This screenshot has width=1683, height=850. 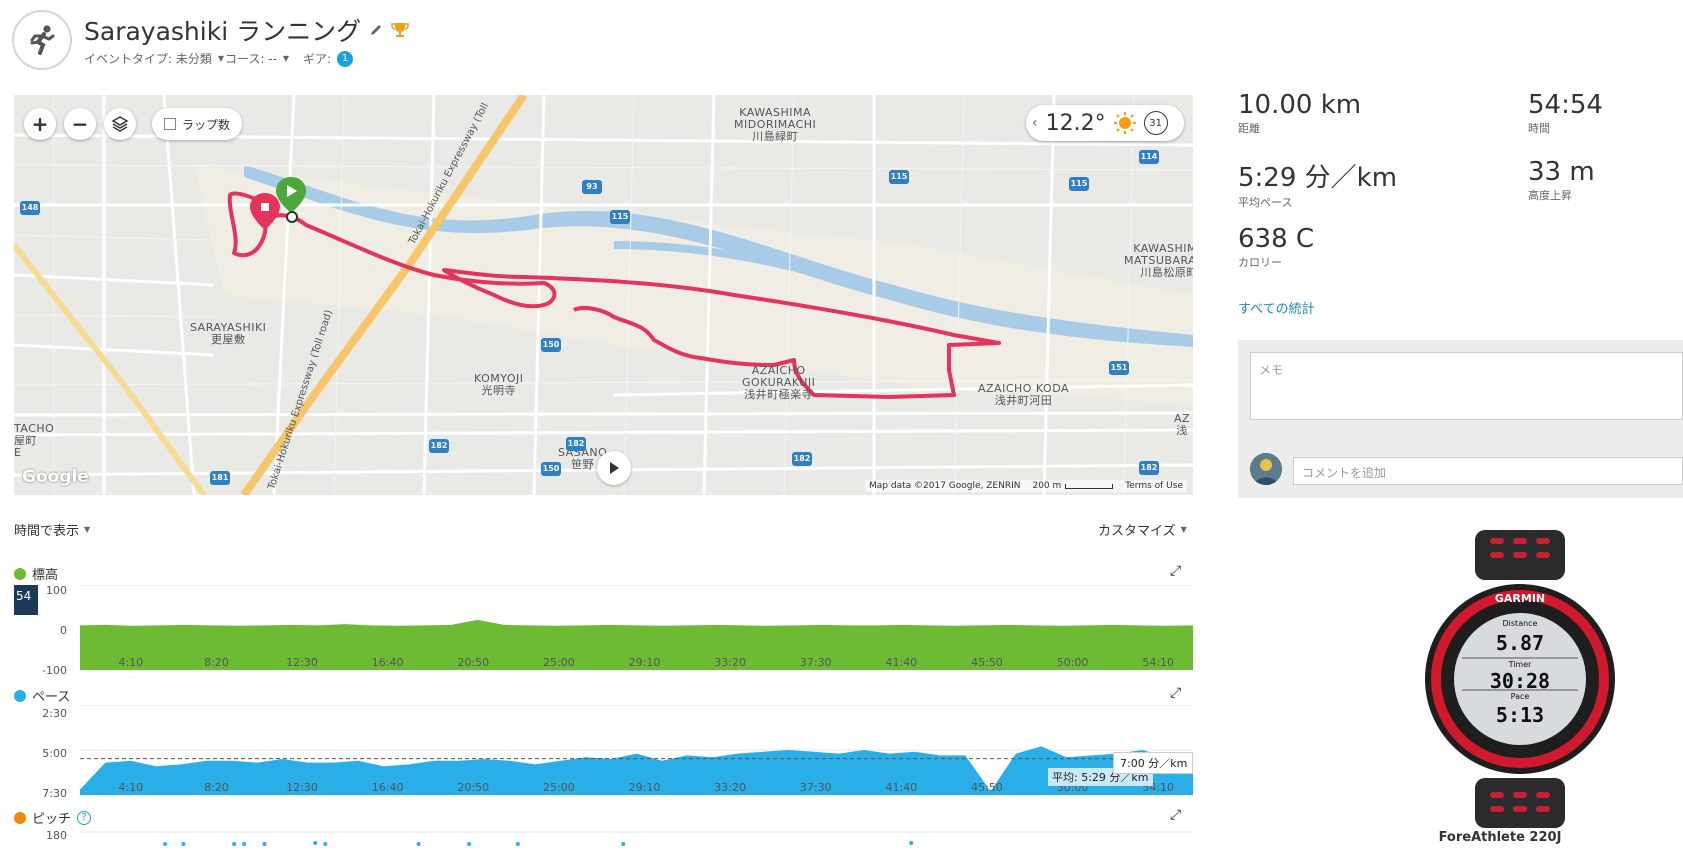 What do you see at coordinates (376, 30) in the screenshot?
I see `edit-pencil-icon` at bounding box center [376, 30].